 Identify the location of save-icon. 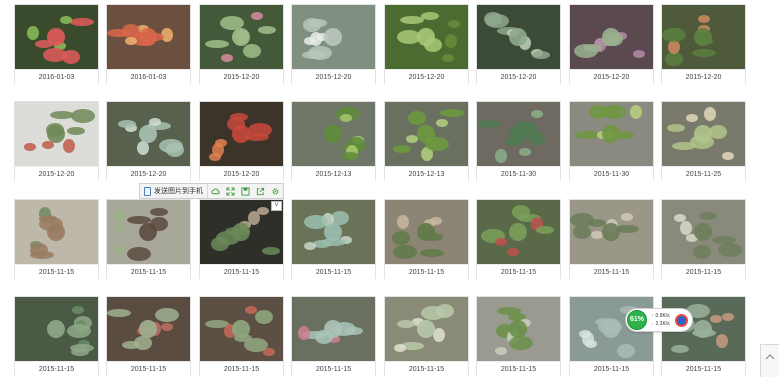
(245, 191).